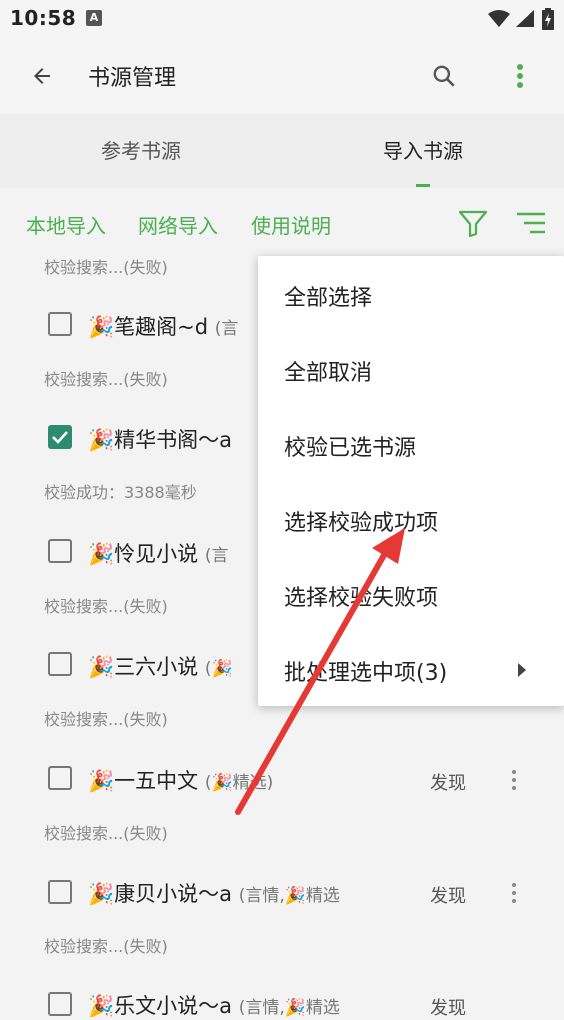 The image size is (564, 1020). What do you see at coordinates (214, 894) in the screenshot?
I see `item-name: 🎉康贝小说～a (言情,🎉精选` at bounding box center [214, 894].